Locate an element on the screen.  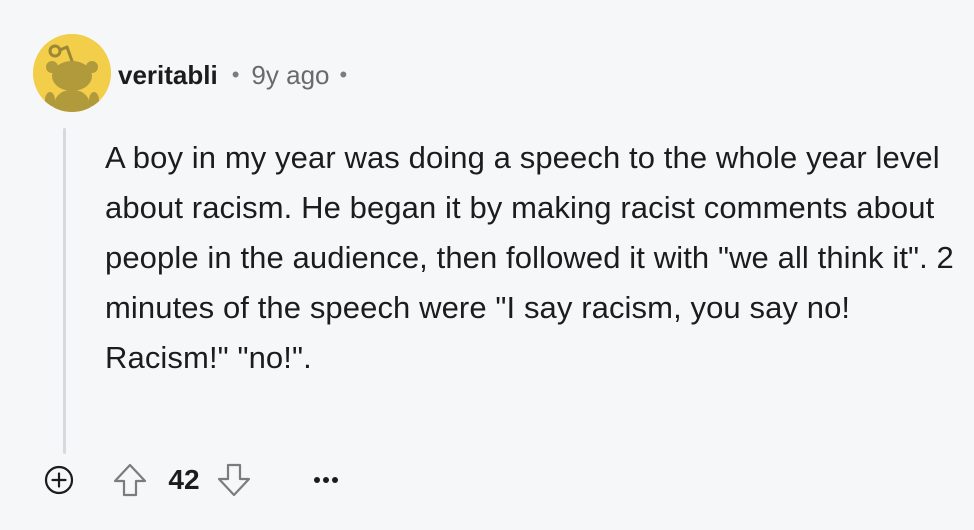
expand-button is located at coordinates (59, 480).